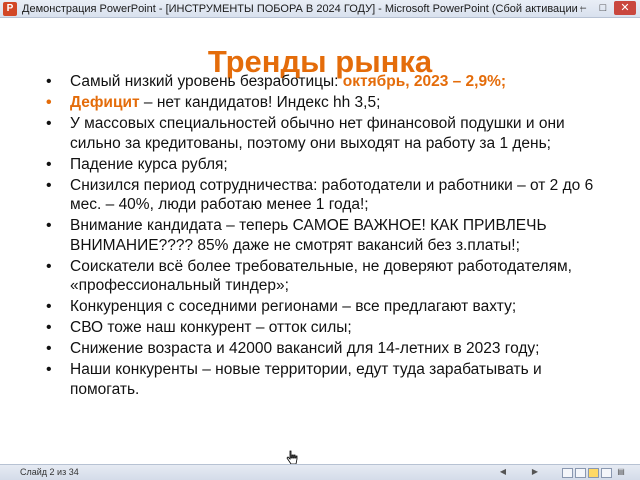 The image size is (640, 480). Describe the element at coordinates (593, 473) in the screenshot. I see `reading-view-icon` at that location.